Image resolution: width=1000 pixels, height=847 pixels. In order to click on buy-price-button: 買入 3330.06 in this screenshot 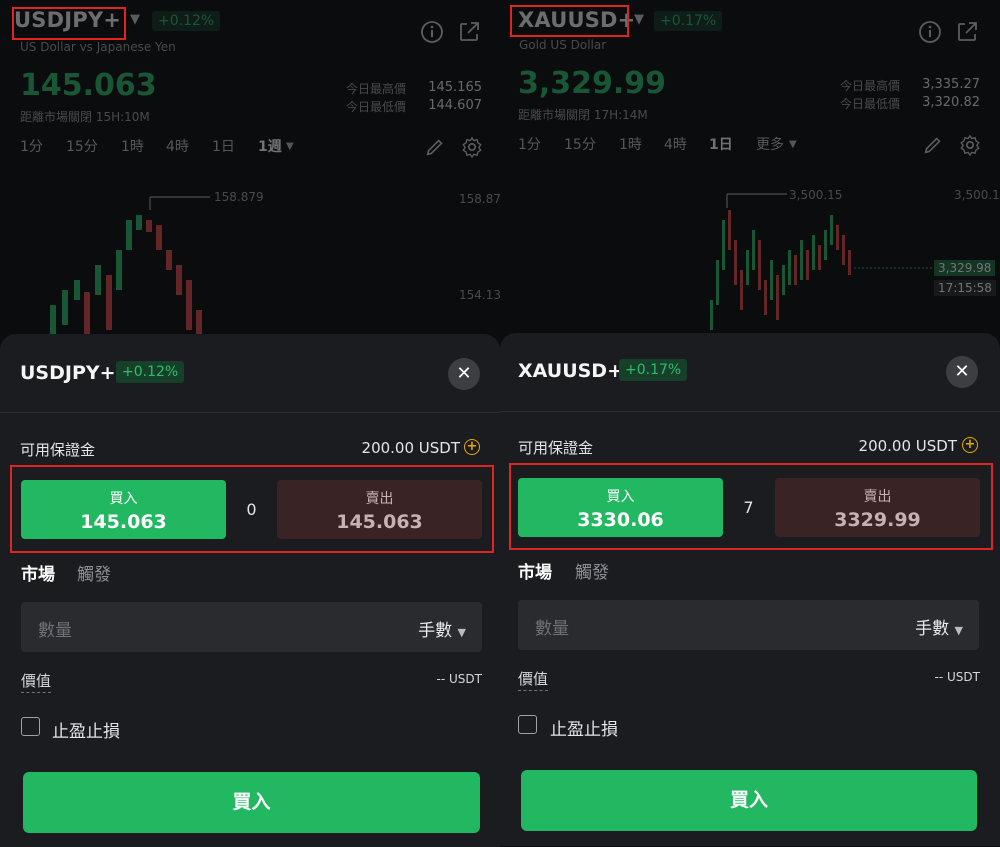, I will do `click(620, 507)`.